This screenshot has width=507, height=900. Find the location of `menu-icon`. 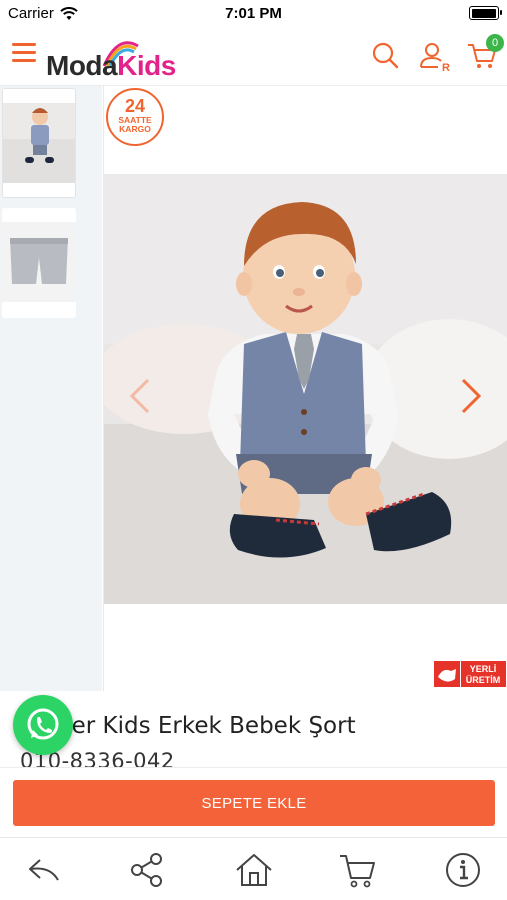

menu-icon is located at coordinates (24, 54).